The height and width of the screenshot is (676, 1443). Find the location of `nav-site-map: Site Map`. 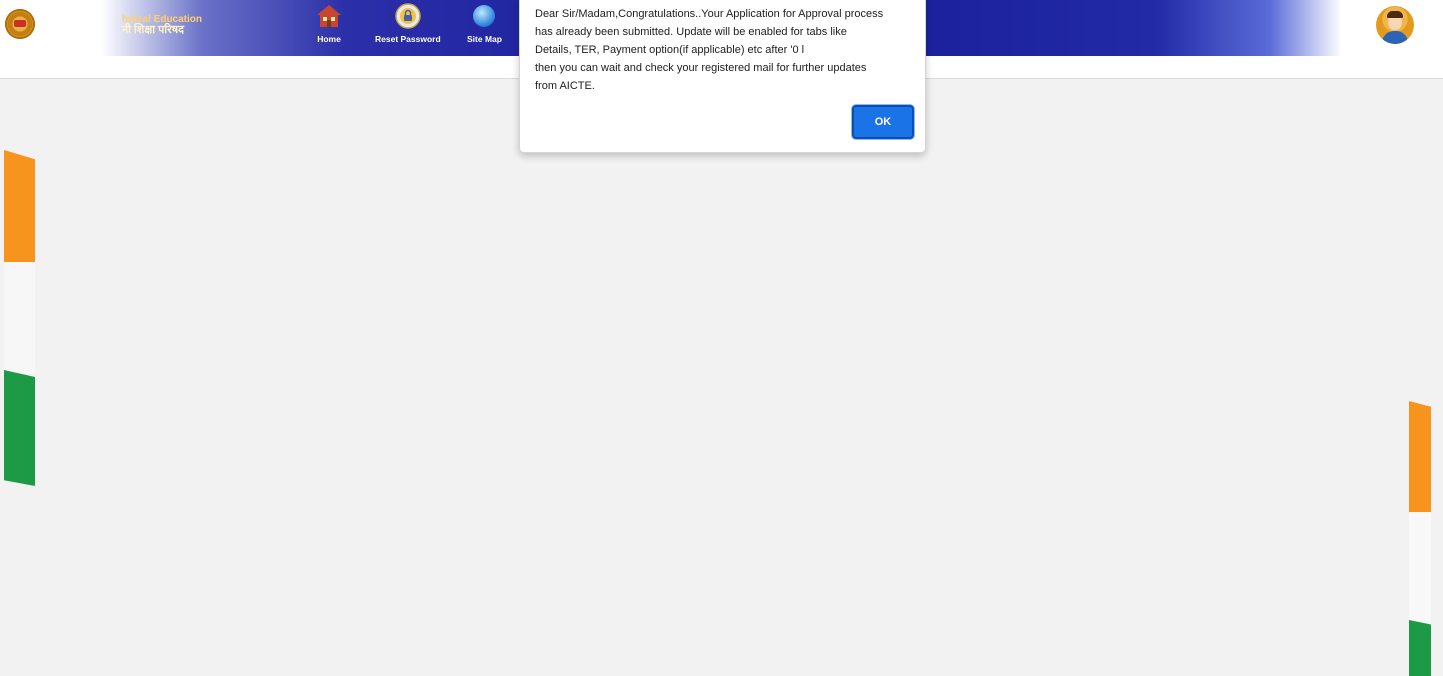

nav-site-map: Site Map is located at coordinates (484, 23).